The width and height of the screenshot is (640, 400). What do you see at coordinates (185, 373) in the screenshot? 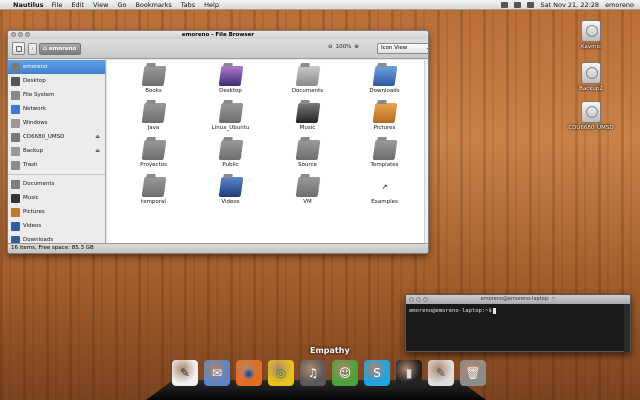
I see `inkscape-icon: ✎` at bounding box center [185, 373].